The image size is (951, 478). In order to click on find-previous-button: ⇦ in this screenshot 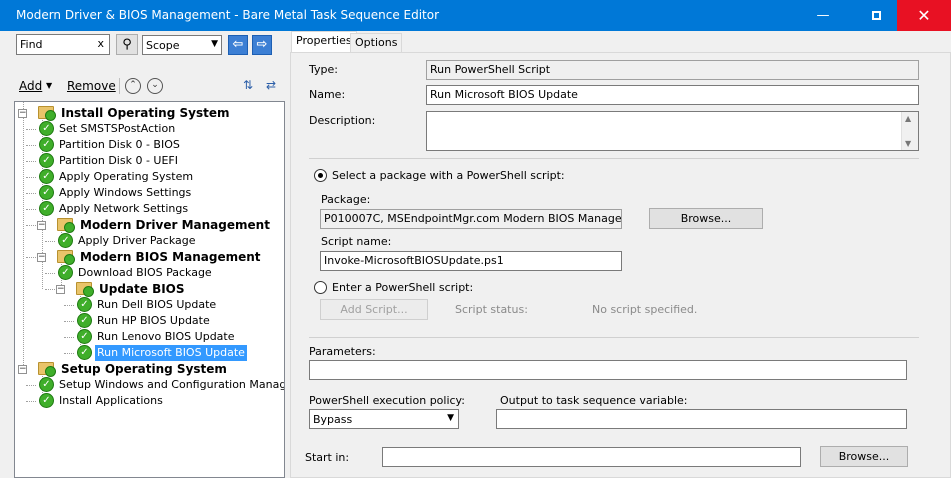, I will do `click(238, 45)`.